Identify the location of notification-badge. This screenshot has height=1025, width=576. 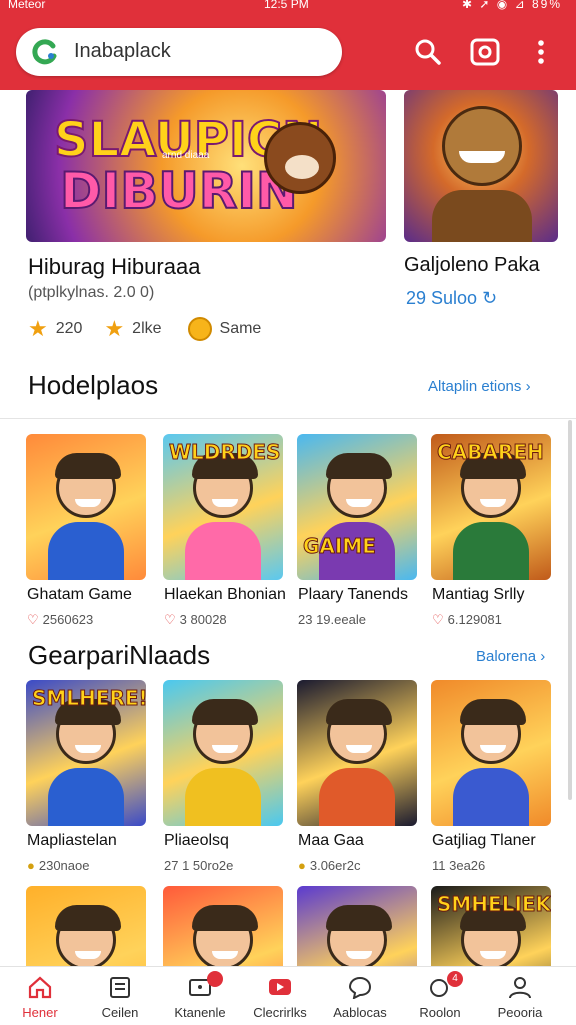
(215, 979).